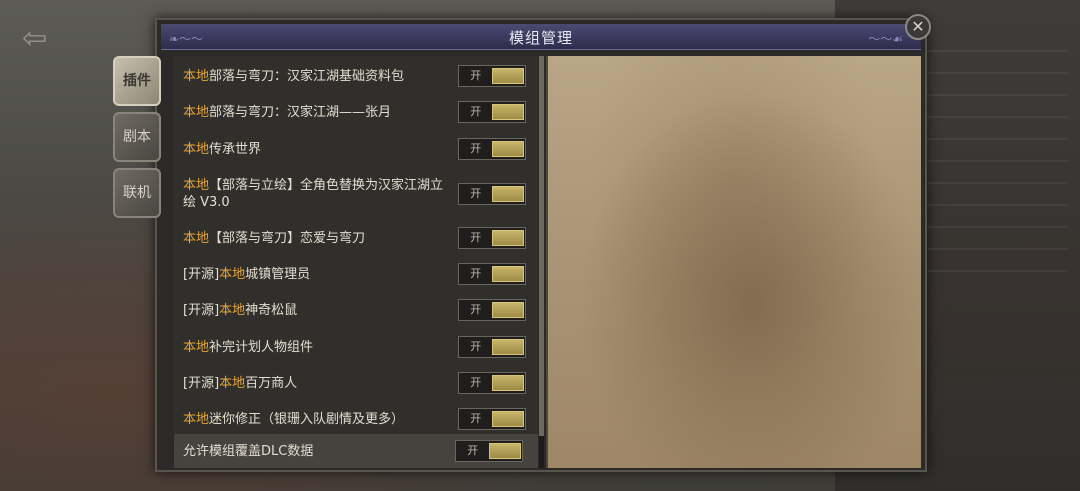 The image size is (1080, 491). I want to click on mod-list-scrollbar, so click(541, 262).